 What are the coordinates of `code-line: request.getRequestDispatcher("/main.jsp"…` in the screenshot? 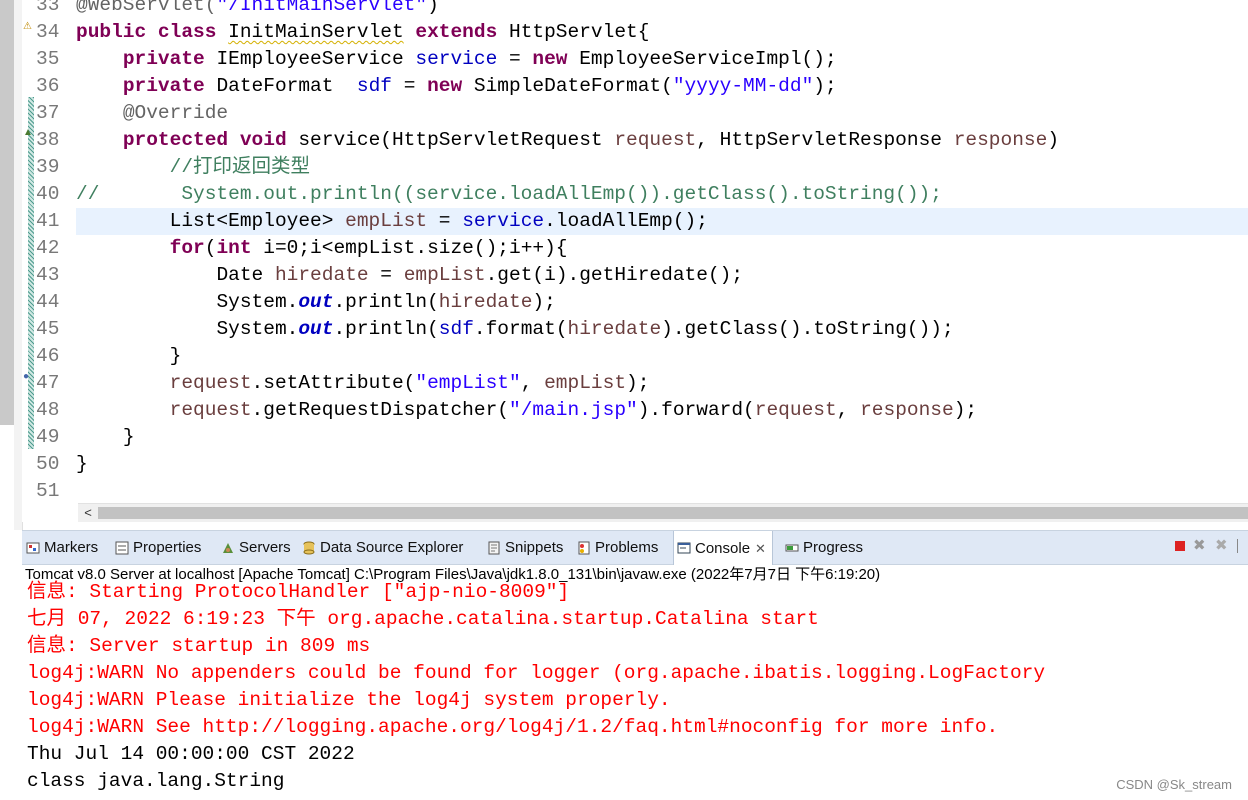 It's located at (662, 410).